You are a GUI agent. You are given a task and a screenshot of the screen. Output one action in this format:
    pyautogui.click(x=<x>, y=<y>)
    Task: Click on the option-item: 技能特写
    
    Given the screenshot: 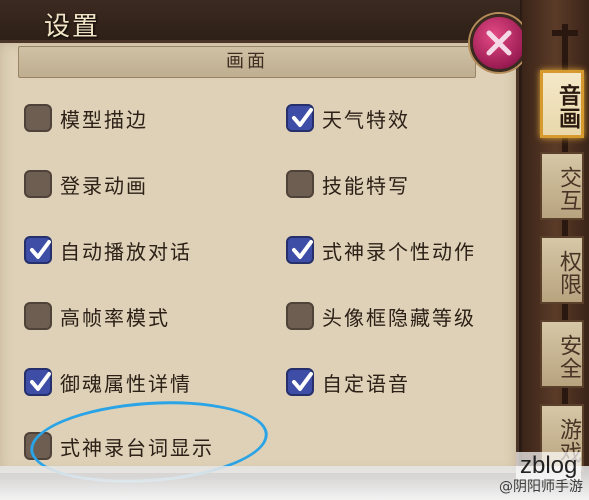 What is the action you would take?
    pyautogui.click(x=348, y=184)
    